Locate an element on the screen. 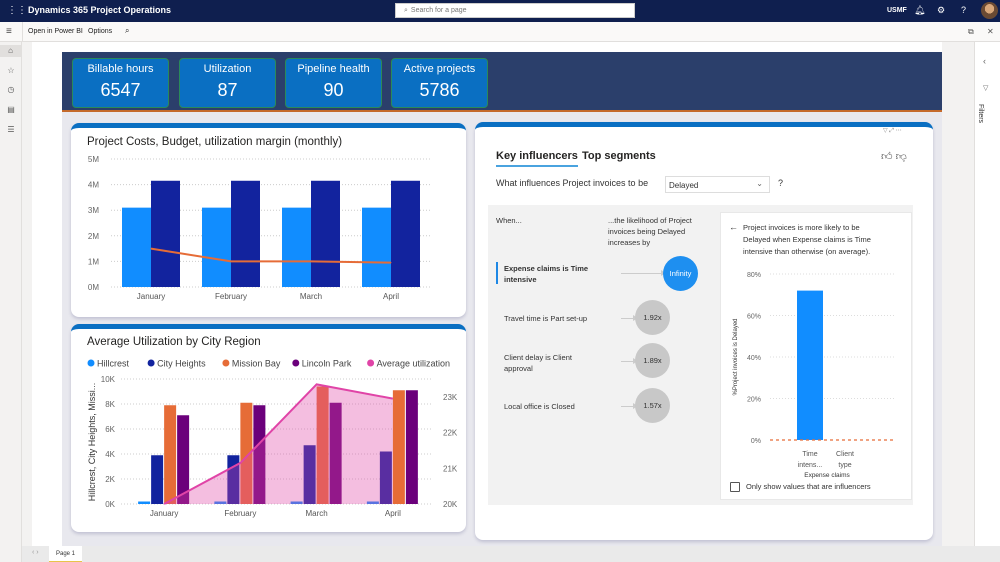 This screenshot has width=1000, height=562. feedback-buttons: 👍︎ 👎︎ is located at coordinates (894, 156).